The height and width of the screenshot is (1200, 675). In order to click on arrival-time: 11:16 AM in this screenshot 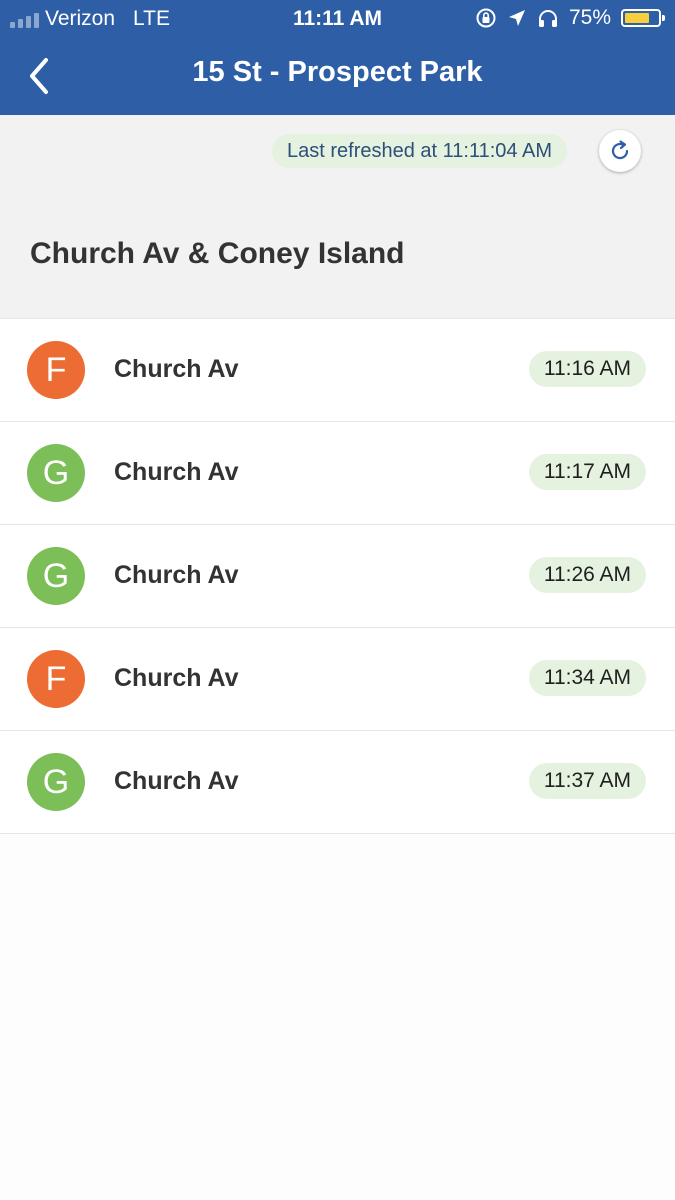, I will do `click(587, 369)`.